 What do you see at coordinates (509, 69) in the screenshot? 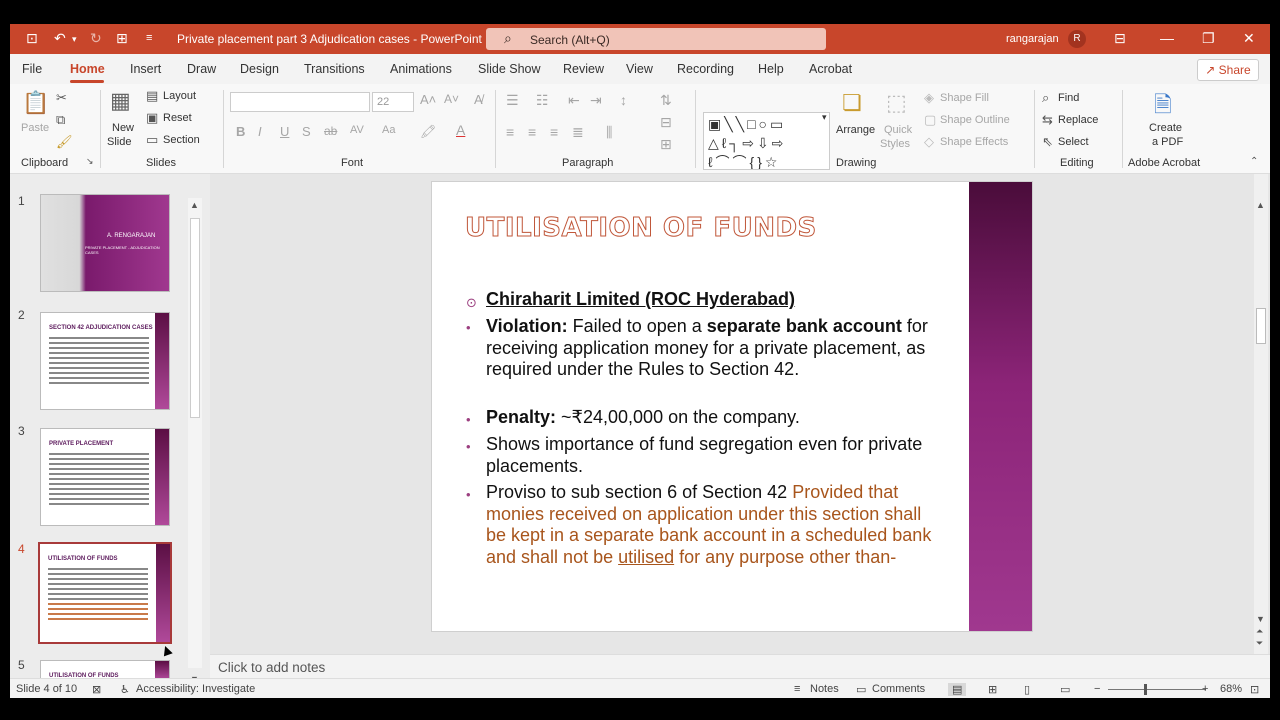
I see `tab-slide-show: Slide Show` at bounding box center [509, 69].